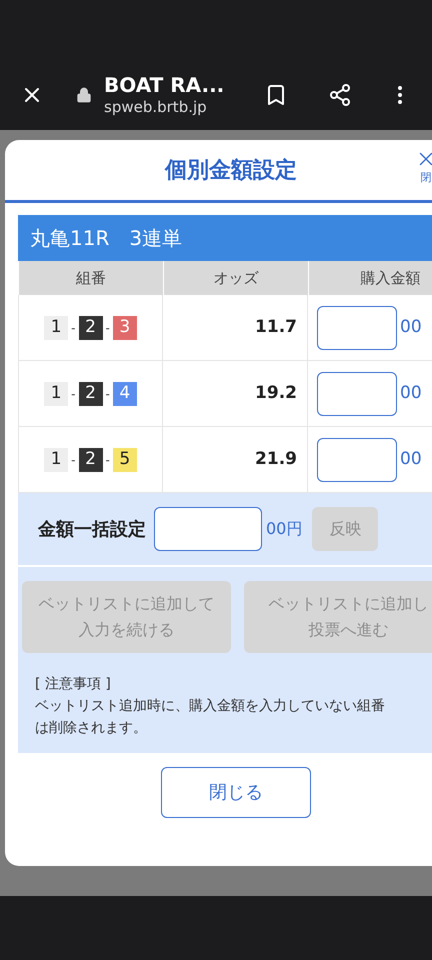 This screenshot has width=432, height=960. I want to click on share-icon, so click(340, 95).